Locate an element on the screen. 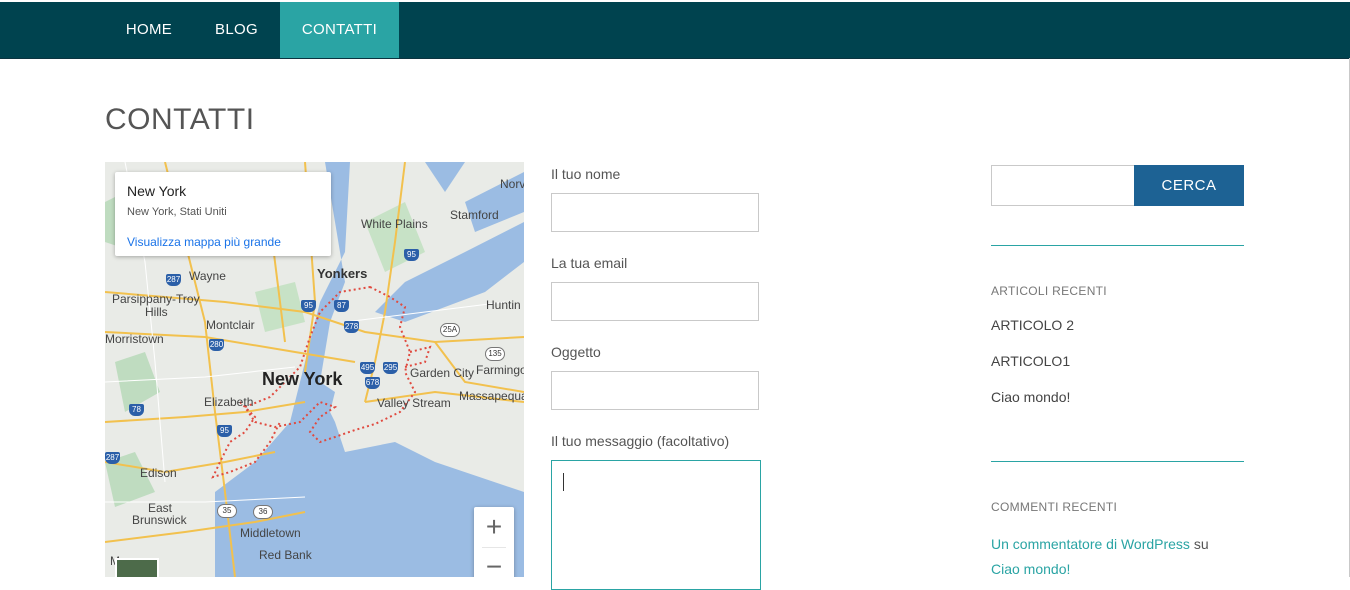 This screenshot has width=1350, height=590. comment-connector: su is located at coordinates (1201, 544).